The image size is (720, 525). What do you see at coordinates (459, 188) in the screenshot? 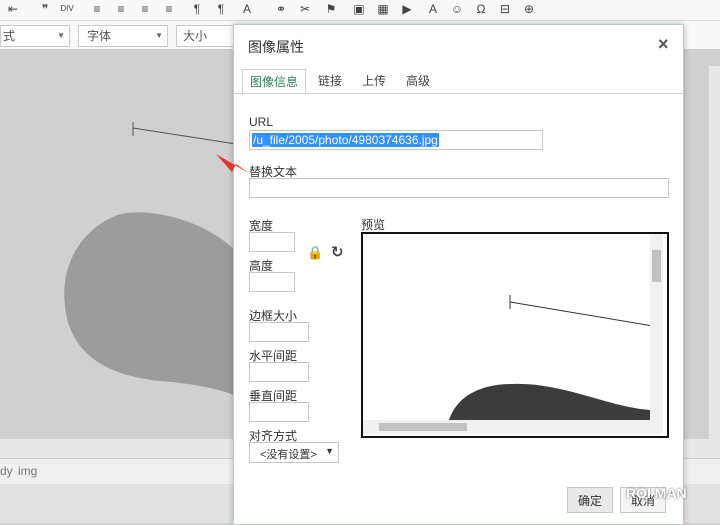
I see `alt-text-input` at bounding box center [459, 188].